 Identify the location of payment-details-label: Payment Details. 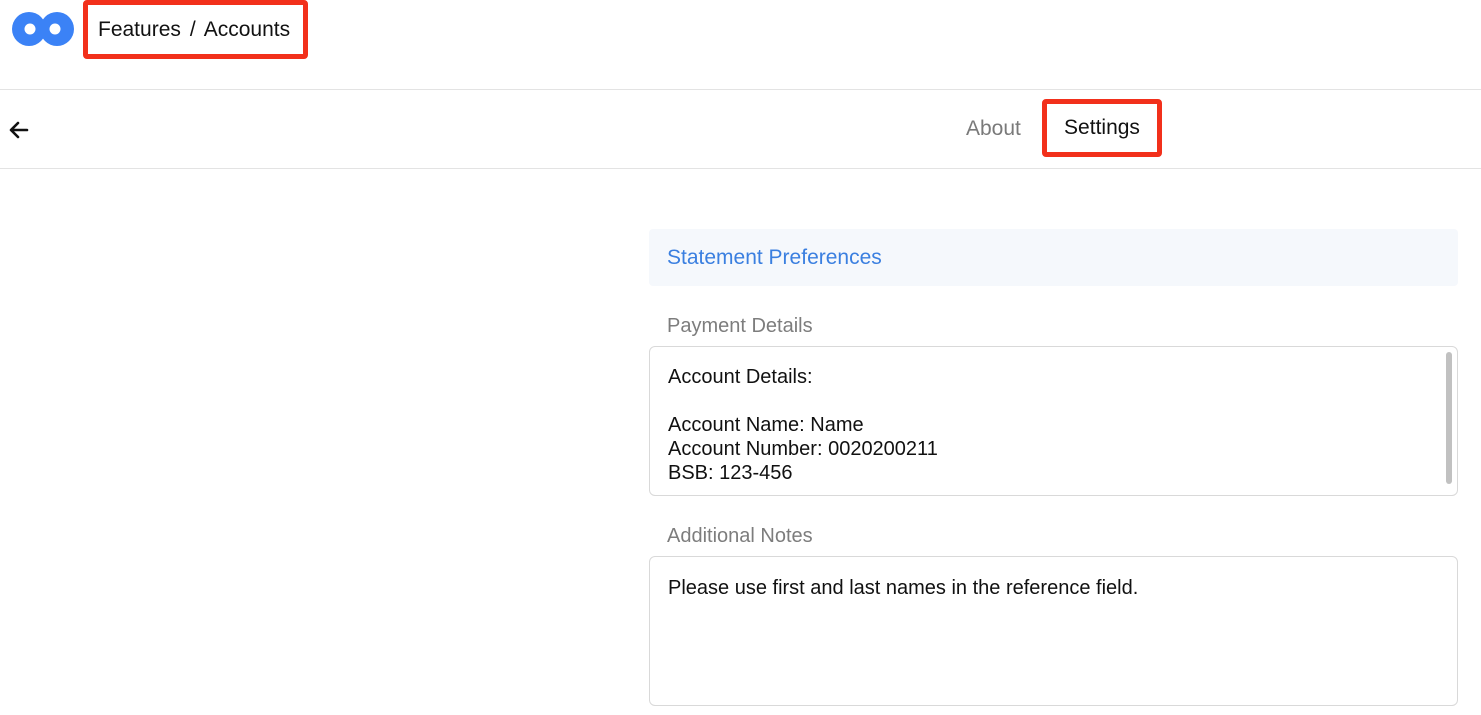
(740, 326).